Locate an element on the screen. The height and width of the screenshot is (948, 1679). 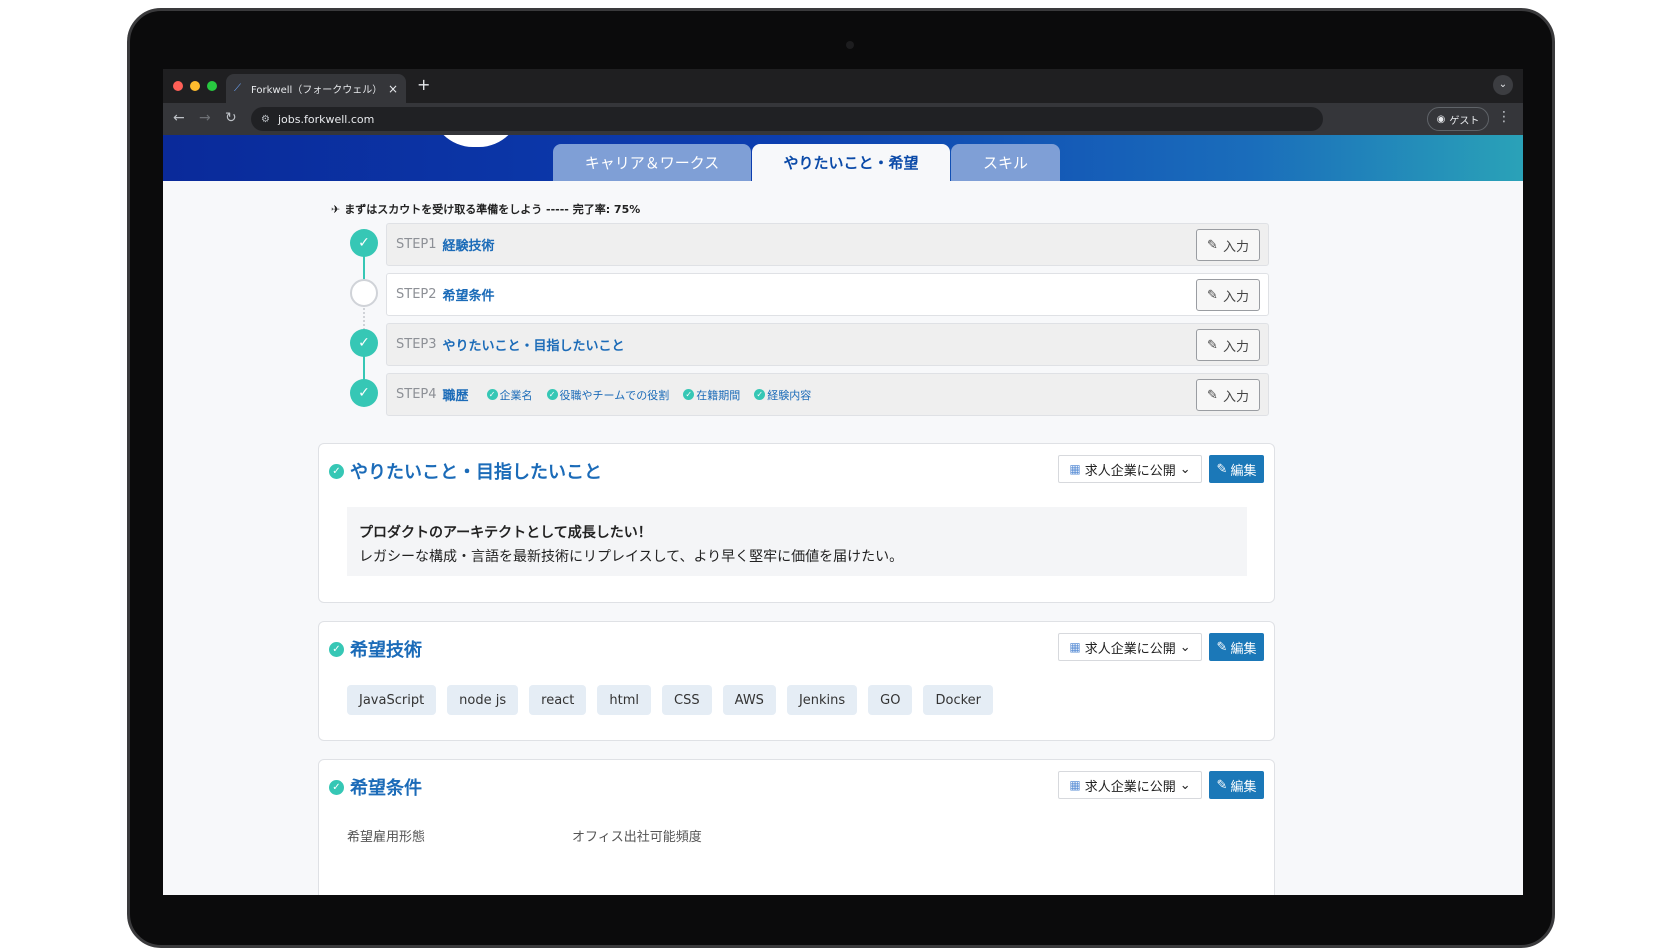
substep-item: ✓ 在籍期間 is located at coordinates (711, 395).